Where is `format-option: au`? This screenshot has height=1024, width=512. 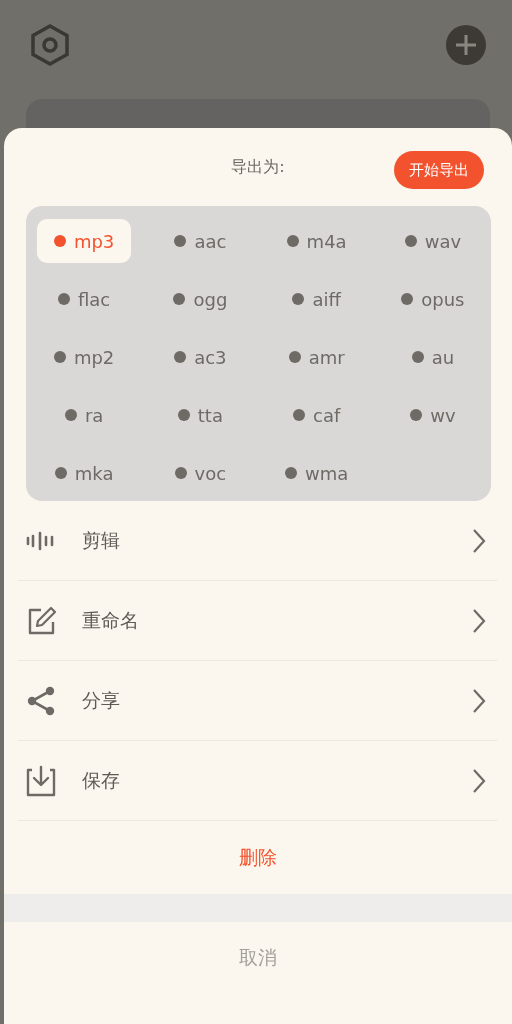
format-option: au is located at coordinates (433, 357).